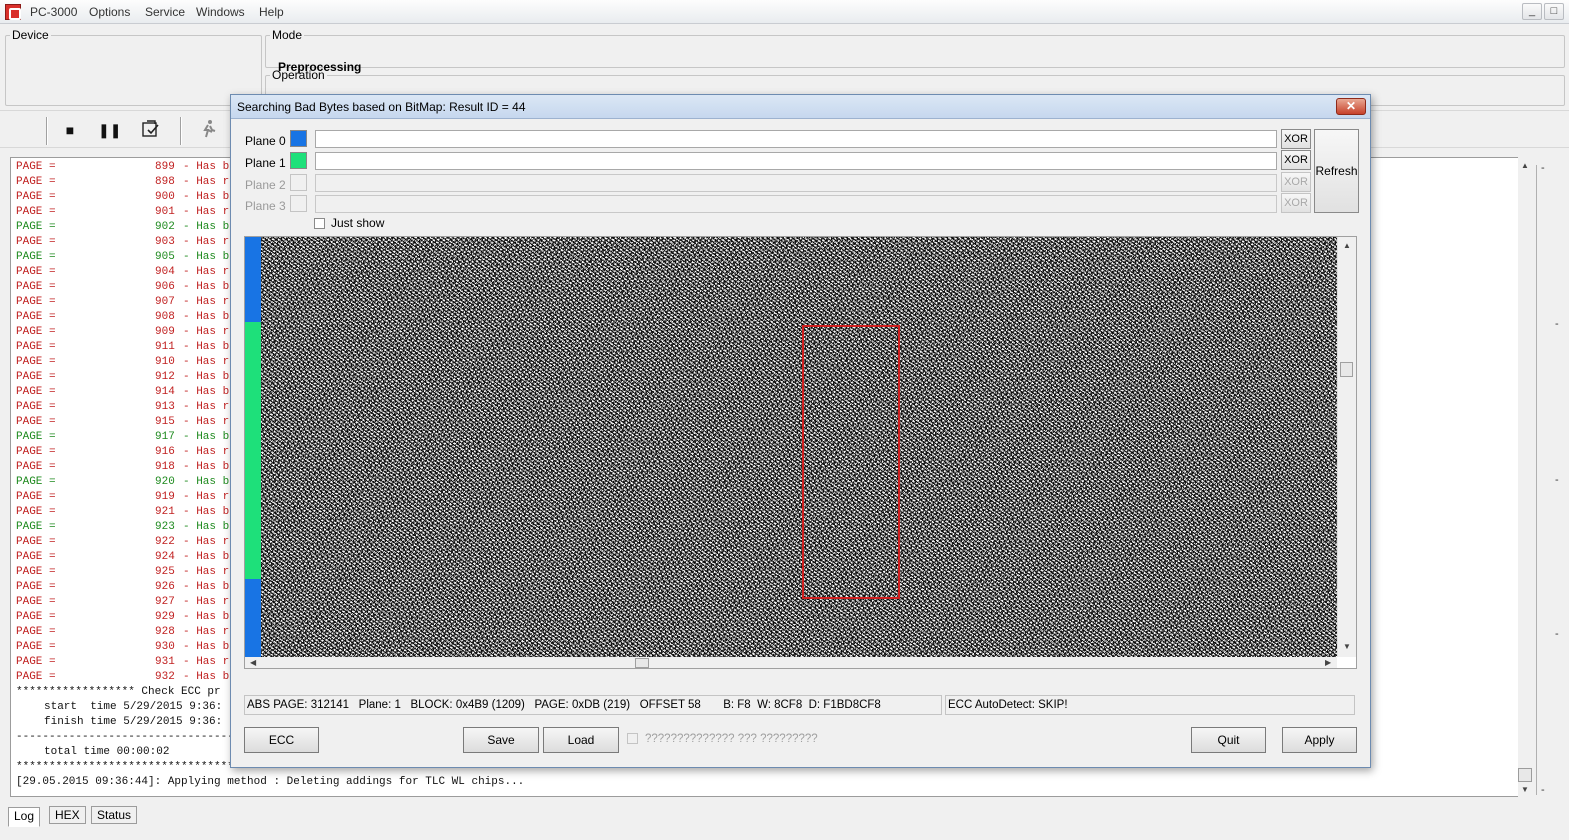 This screenshot has height=840, width=1569. What do you see at coordinates (165, 632) in the screenshot?
I see `log-page-number: 928` at bounding box center [165, 632].